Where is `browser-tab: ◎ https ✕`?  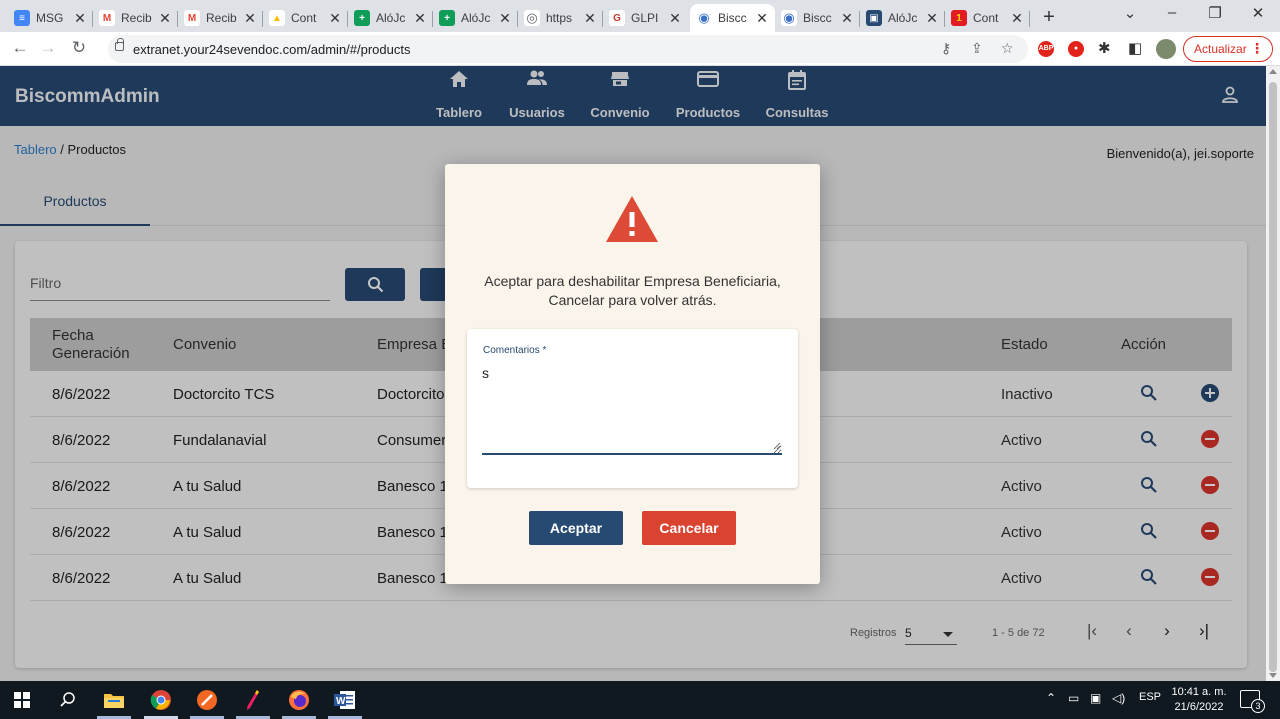 browser-tab: ◎ https ✕ is located at coordinates (560, 18).